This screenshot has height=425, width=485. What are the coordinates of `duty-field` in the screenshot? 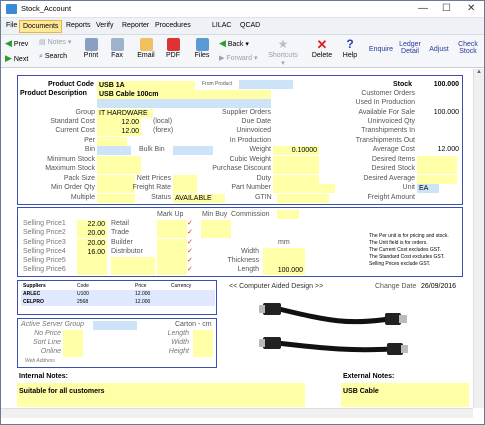 It's located at (296, 179).